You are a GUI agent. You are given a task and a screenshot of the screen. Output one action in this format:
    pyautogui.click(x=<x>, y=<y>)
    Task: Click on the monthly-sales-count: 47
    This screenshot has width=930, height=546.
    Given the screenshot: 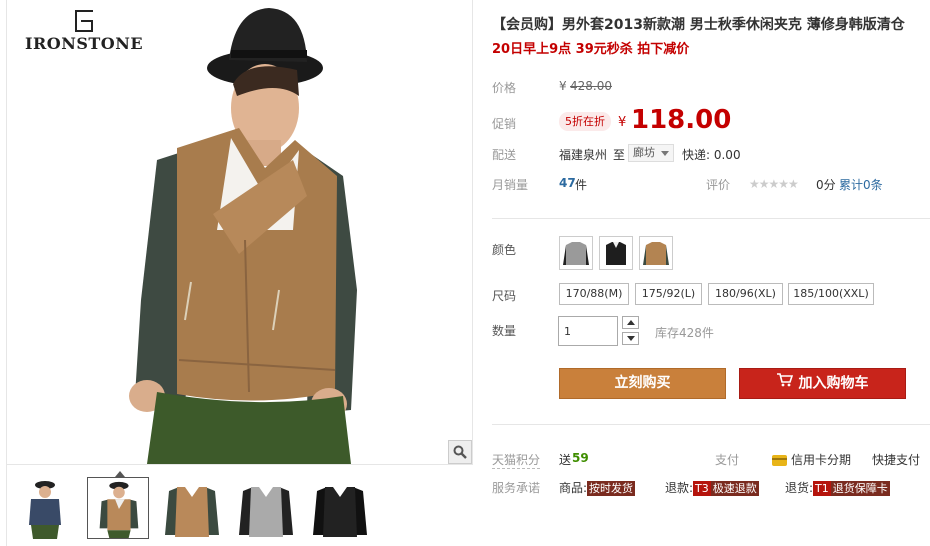 What is the action you would take?
    pyautogui.click(x=567, y=183)
    